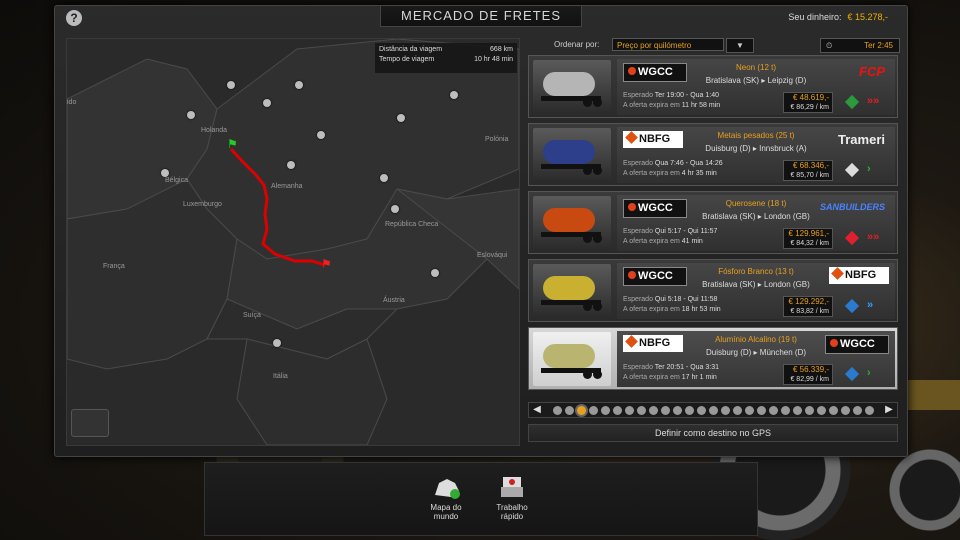 This screenshot has height=540, width=960. I want to click on money-value: € 15.278,-, so click(867, 17).